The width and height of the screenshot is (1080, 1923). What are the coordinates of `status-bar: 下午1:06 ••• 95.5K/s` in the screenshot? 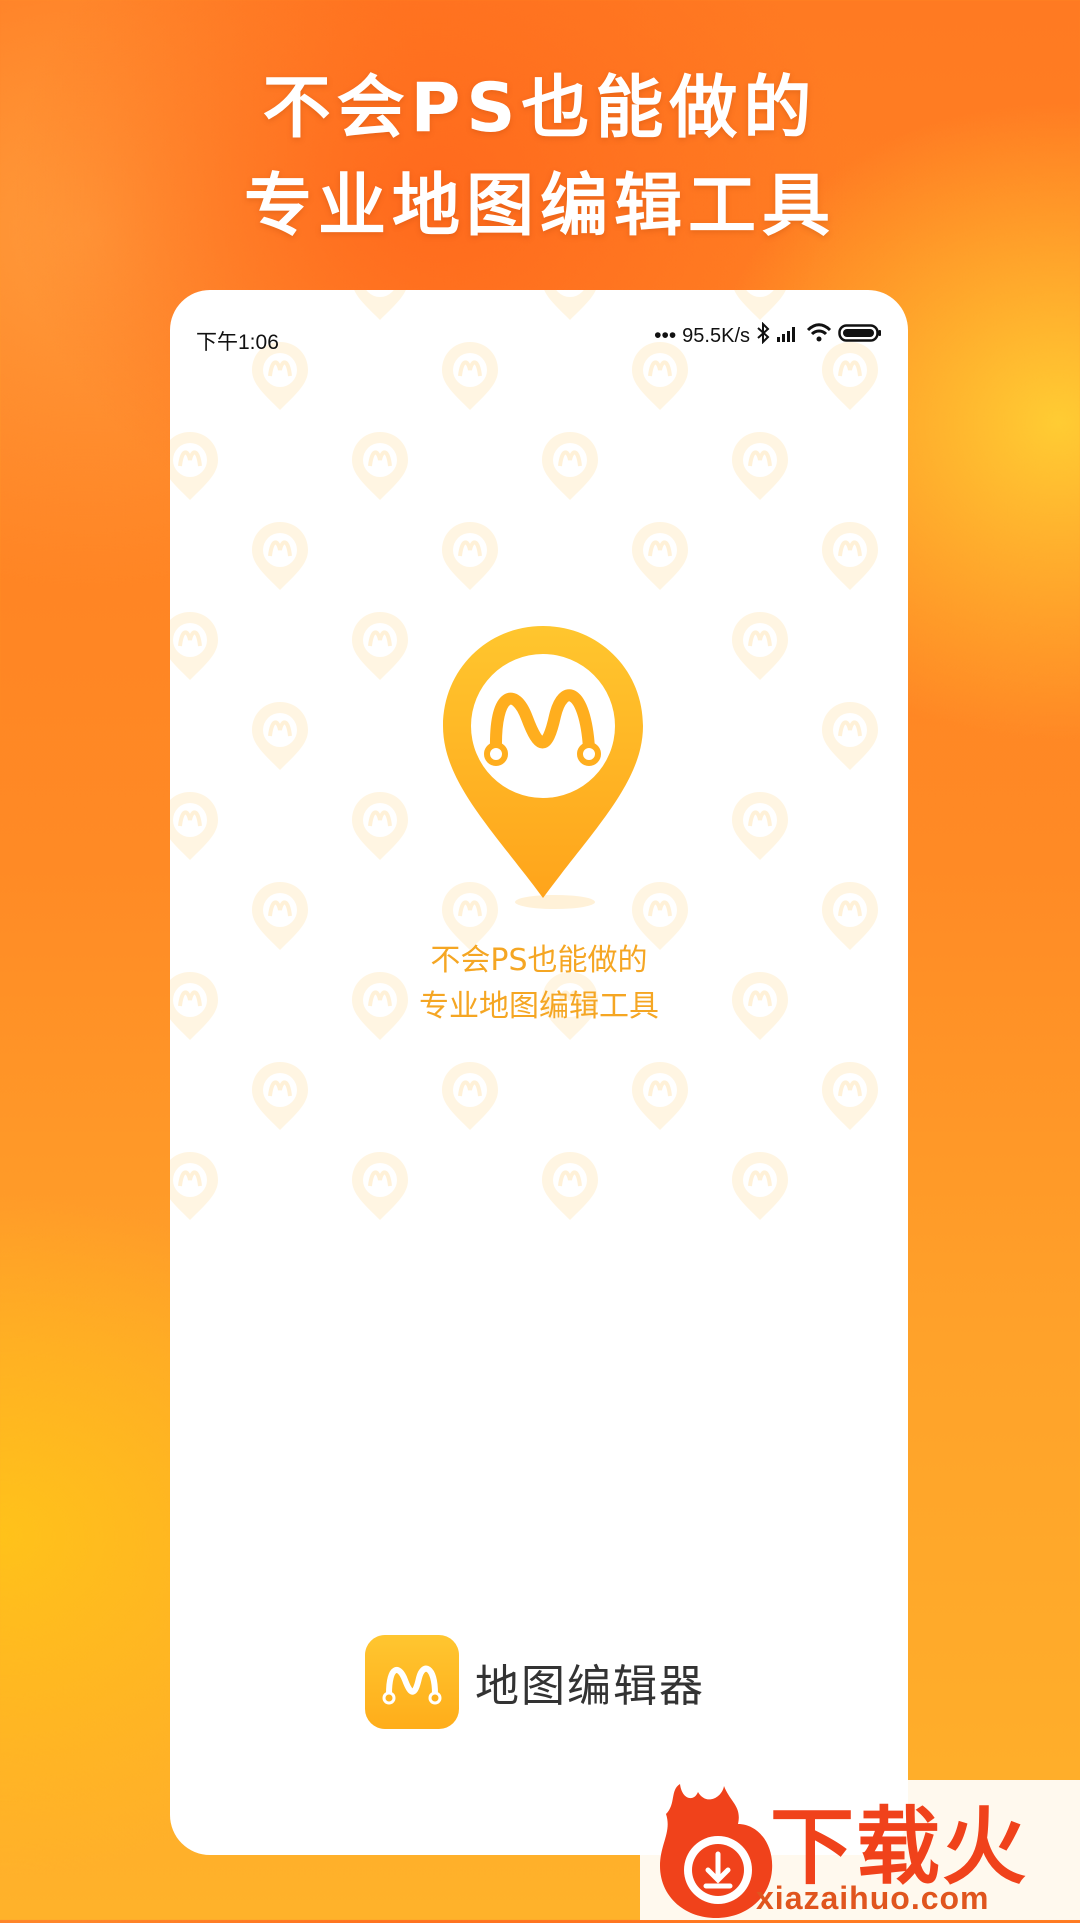 It's located at (539, 322).